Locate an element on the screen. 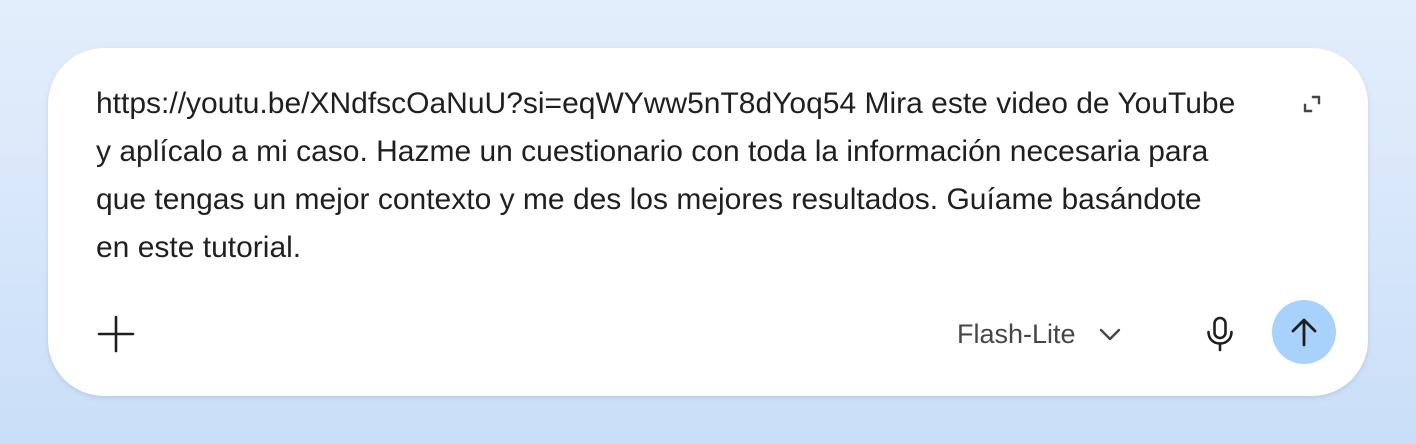 The image size is (1416, 444). model-selector-label: Flash-Lite is located at coordinates (1016, 333).